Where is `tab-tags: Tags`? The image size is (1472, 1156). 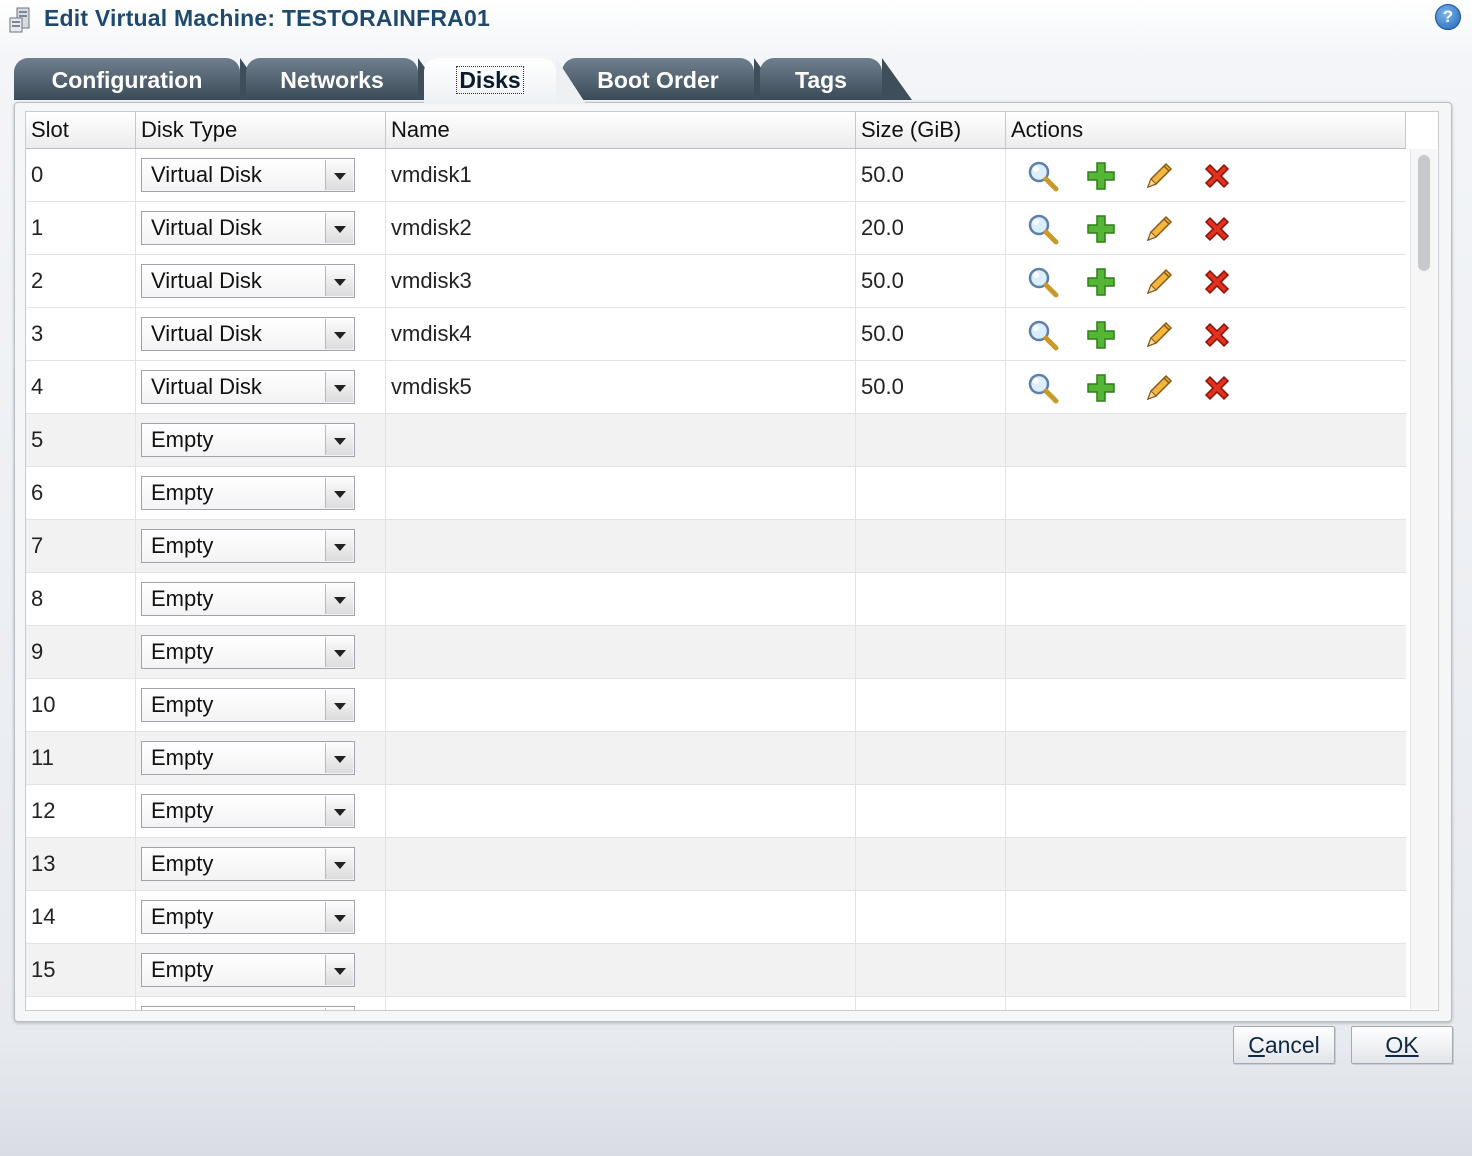 tab-tags: Tags is located at coordinates (836, 79).